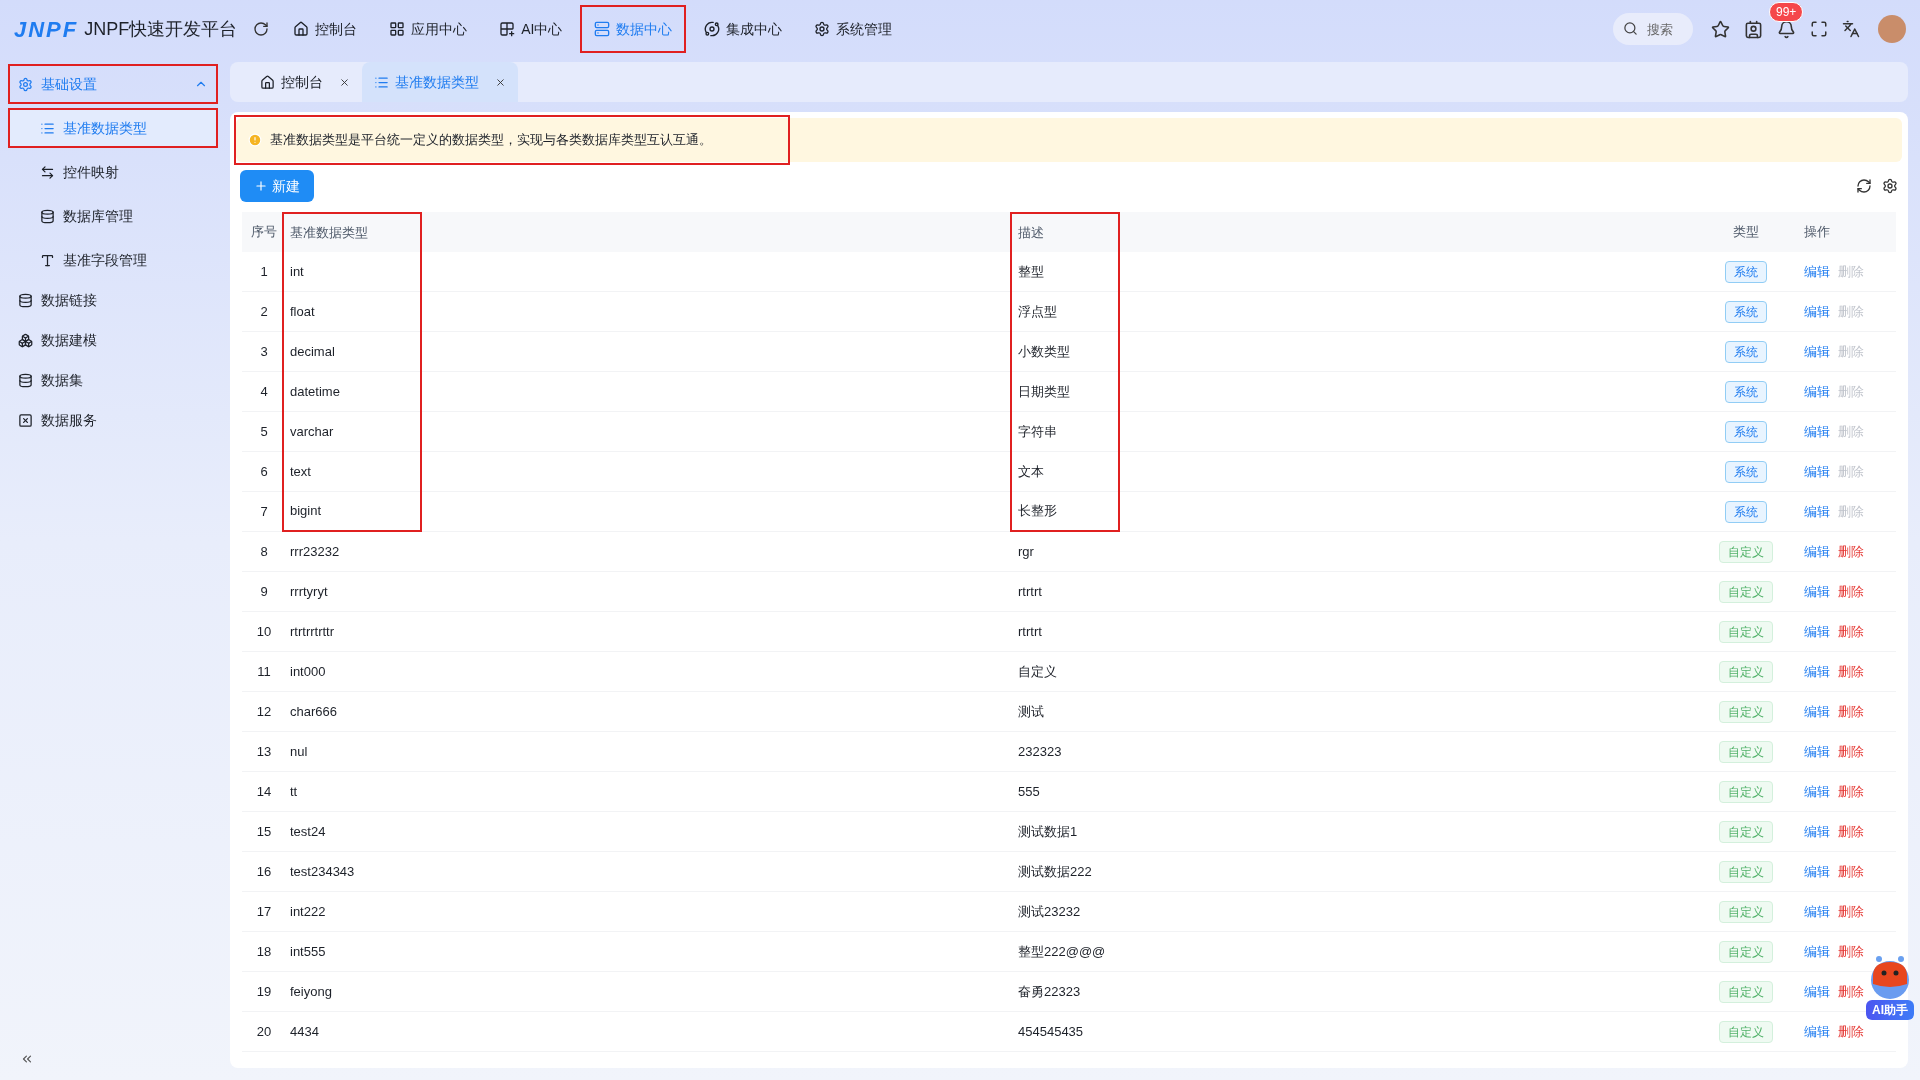 Image resolution: width=1920 pixels, height=1080 pixels. What do you see at coordinates (381, 82) in the screenshot?
I see `list-icon` at bounding box center [381, 82].